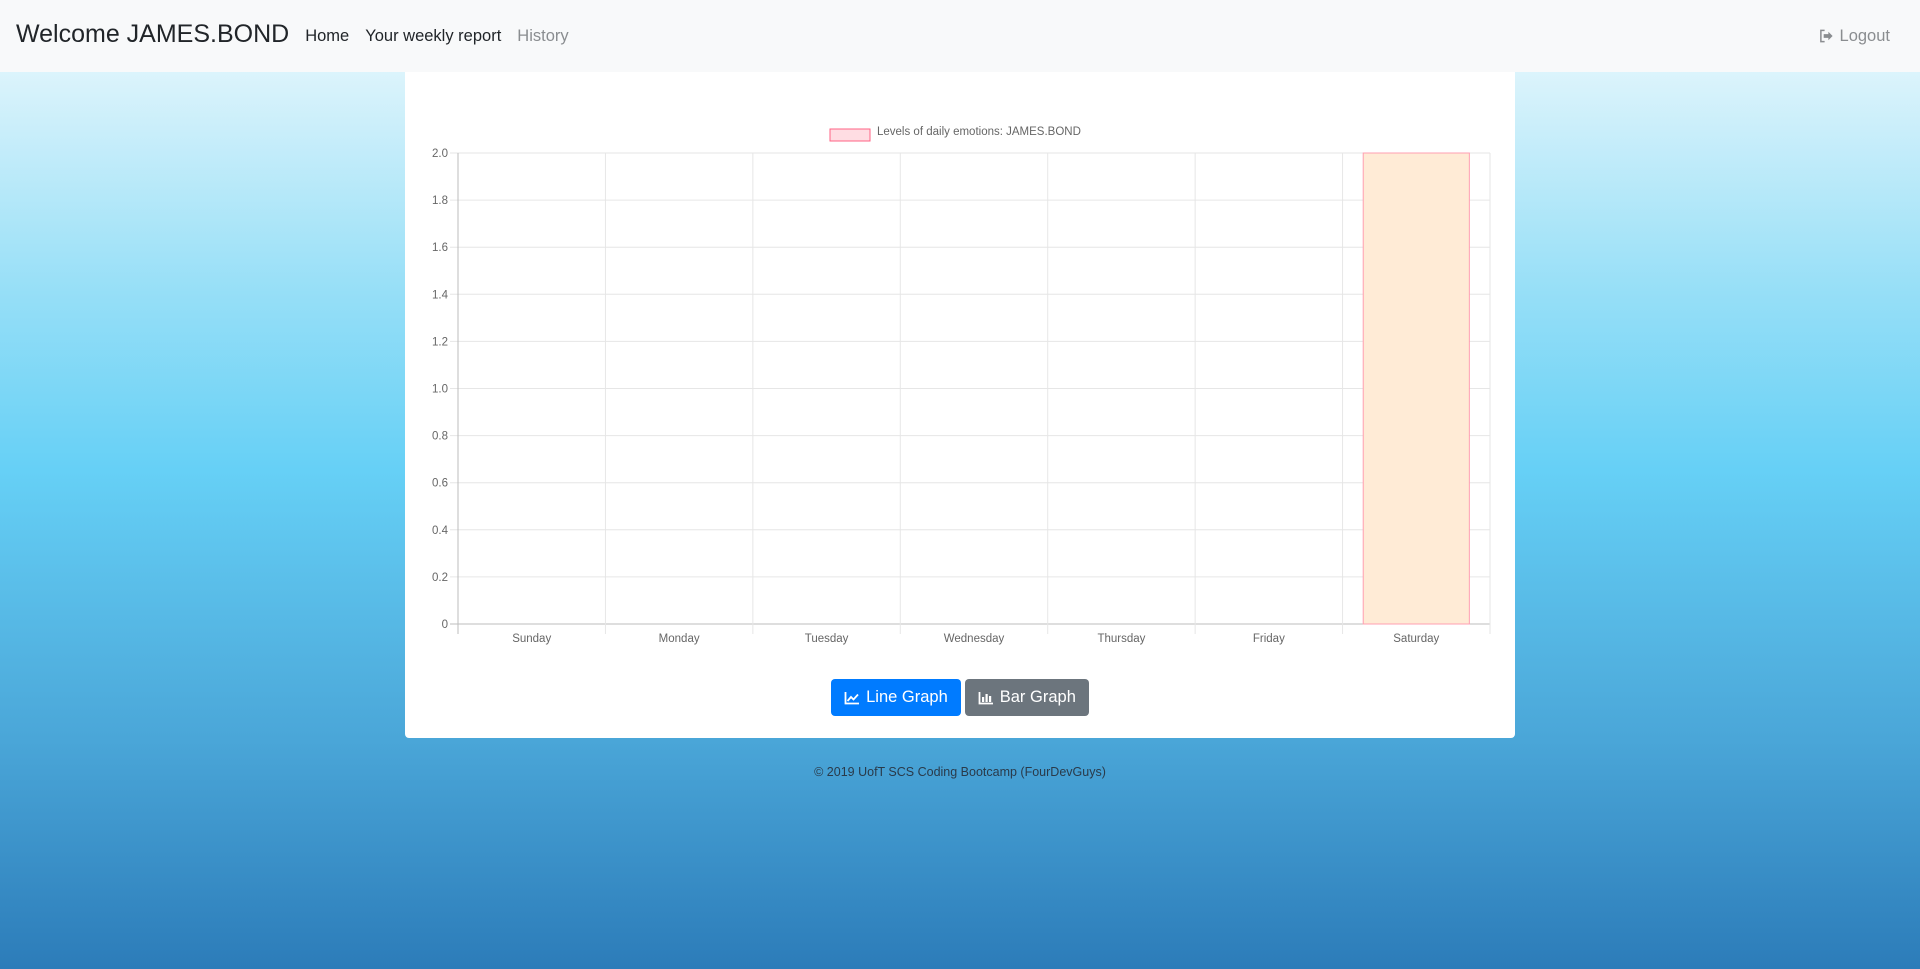 This screenshot has height=969, width=1920. What do you see at coordinates (542, 36) in the screenshot?
I see `nav-link-history: History` at bounding box center [542, 36].